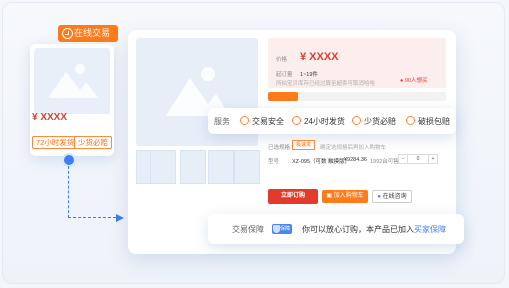 Image resolution: width=509 pixels, height=288 pixels. What do you see at coordinates (318, 121) in the screenshot?
I see `service-item-24h: 24小时发货` at bounding box center [318, 121].